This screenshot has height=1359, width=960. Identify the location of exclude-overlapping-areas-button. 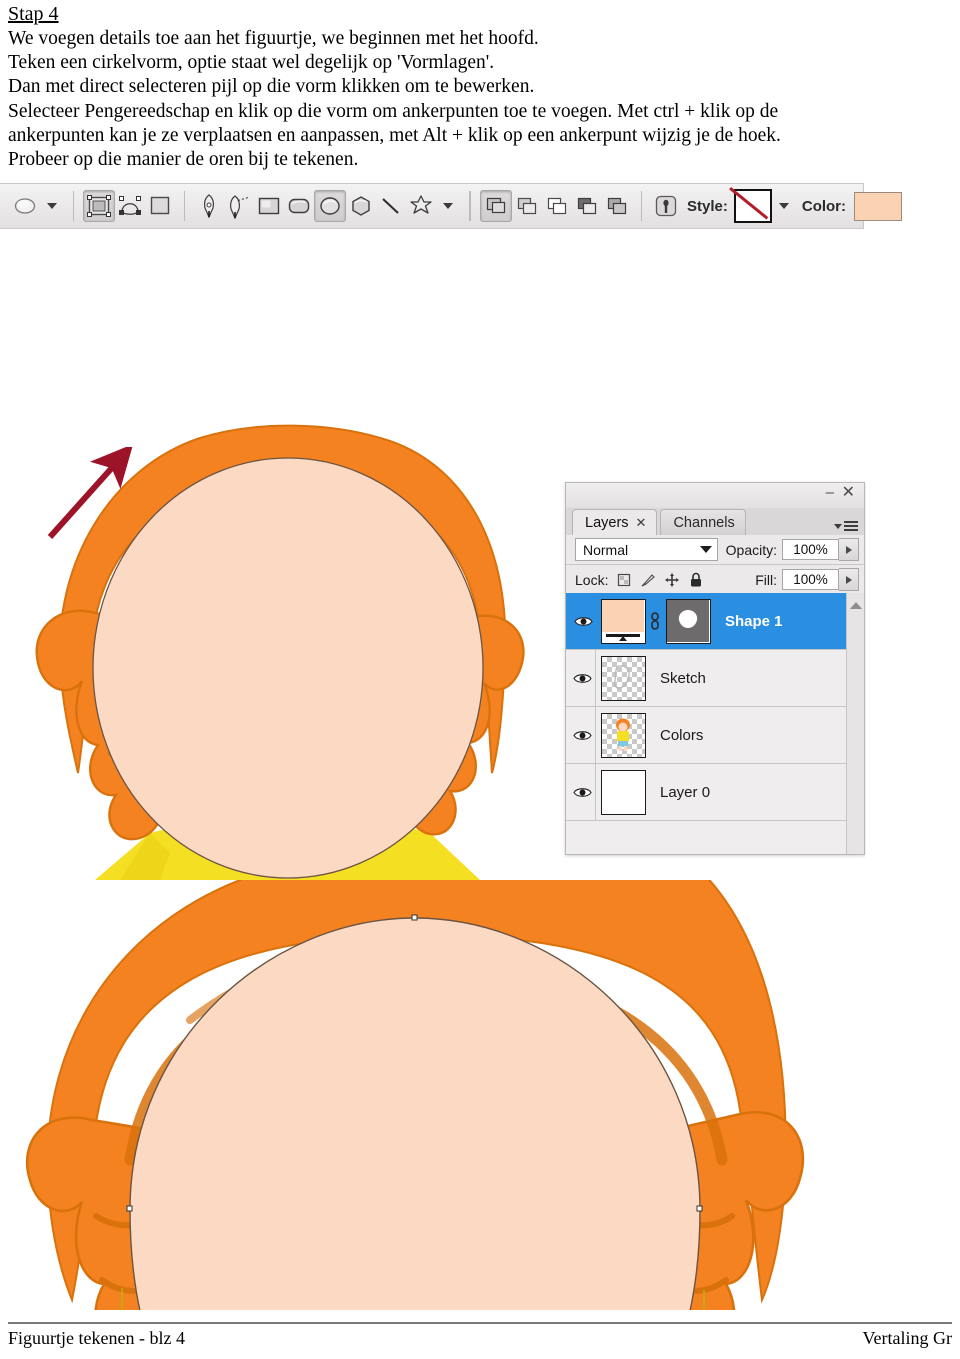
(587, 206).